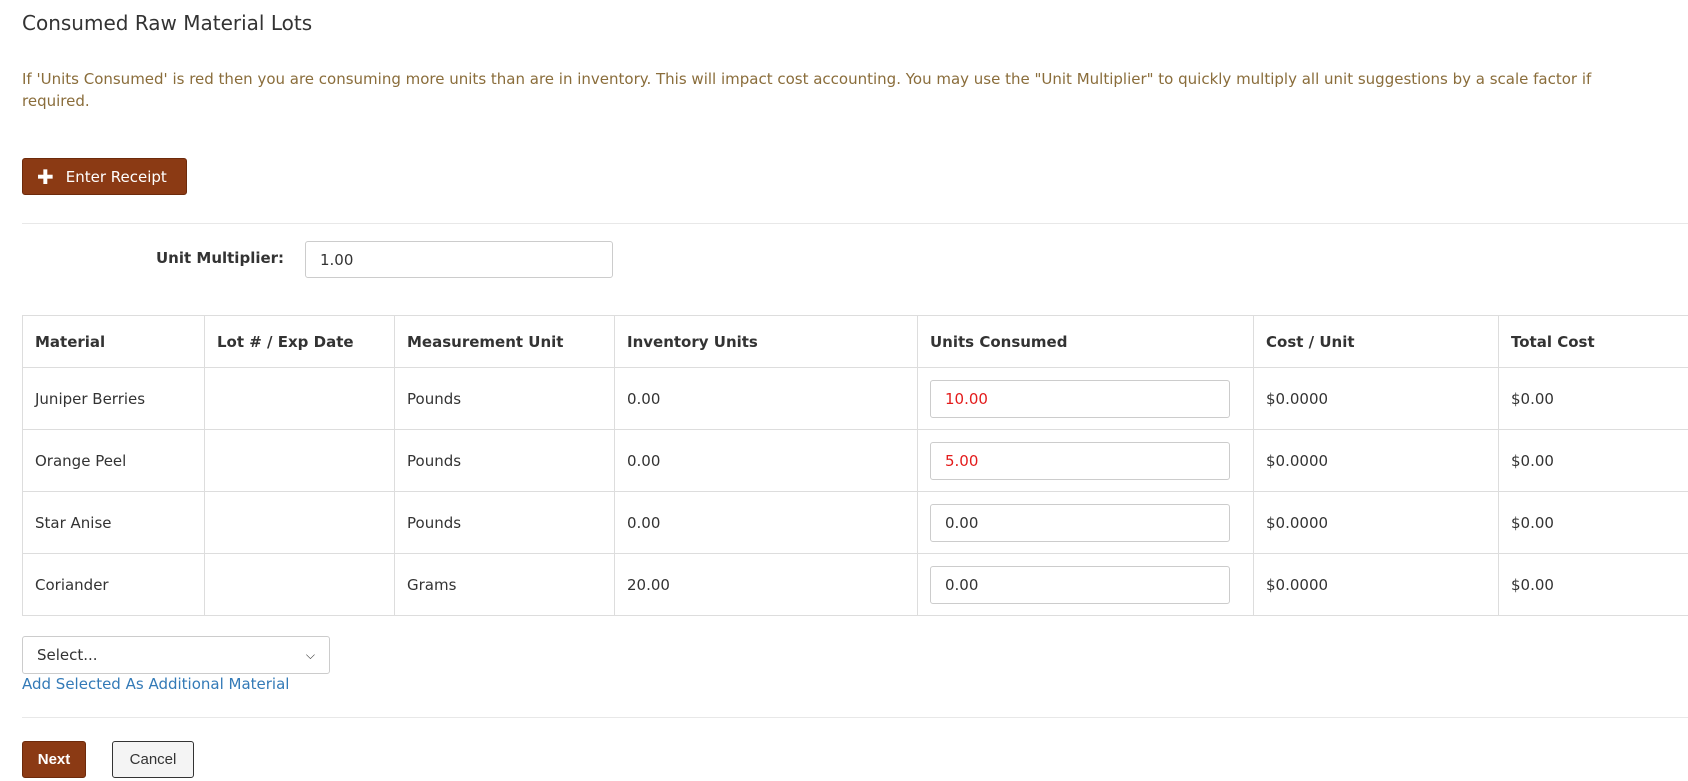 The image size is (1688, 781). I want to click on table-row: Coriander Grams 20.00 $0.0000 $0.00, so click(855, 584).